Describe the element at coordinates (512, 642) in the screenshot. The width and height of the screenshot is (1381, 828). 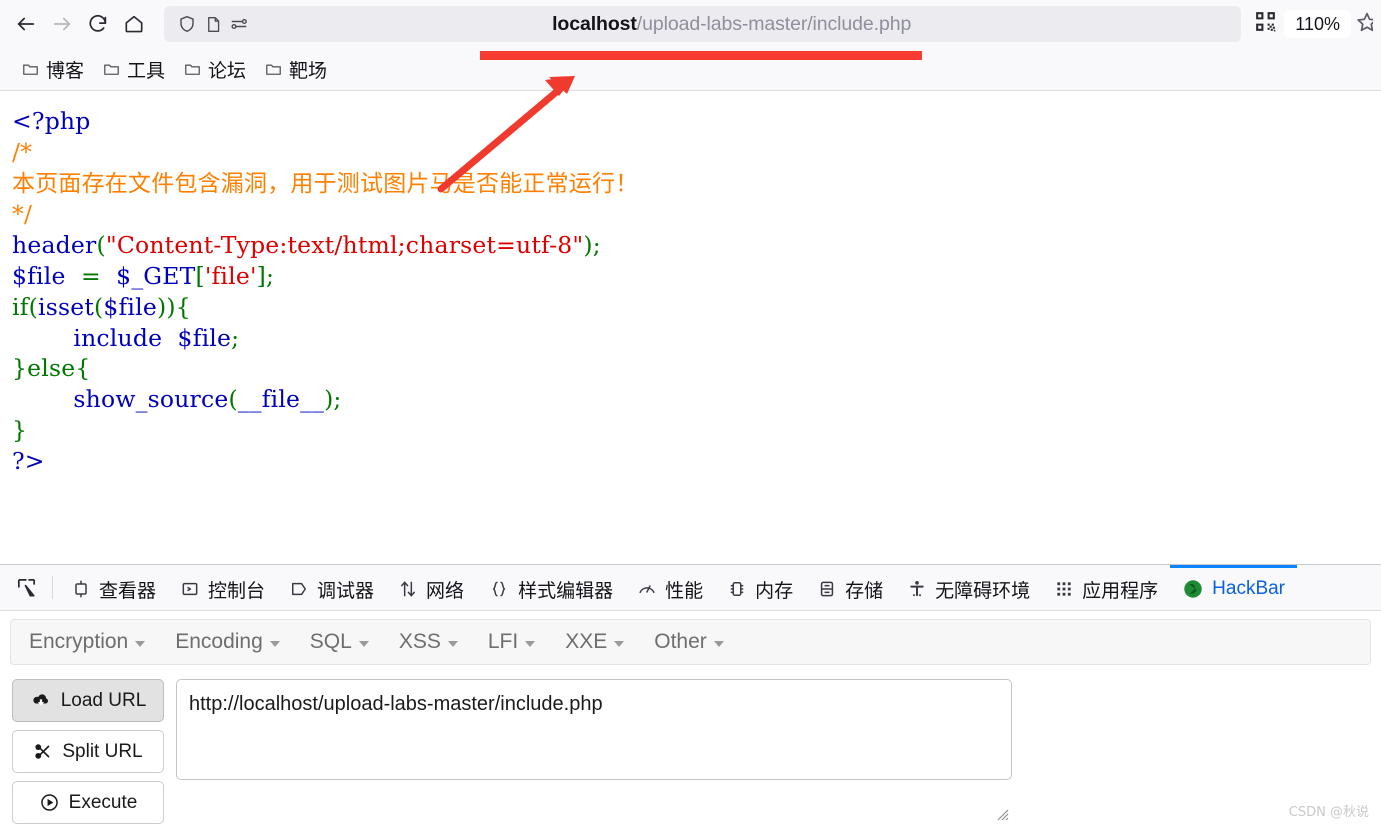
I see `hackbar-menu-lfi: LFI` at that location.